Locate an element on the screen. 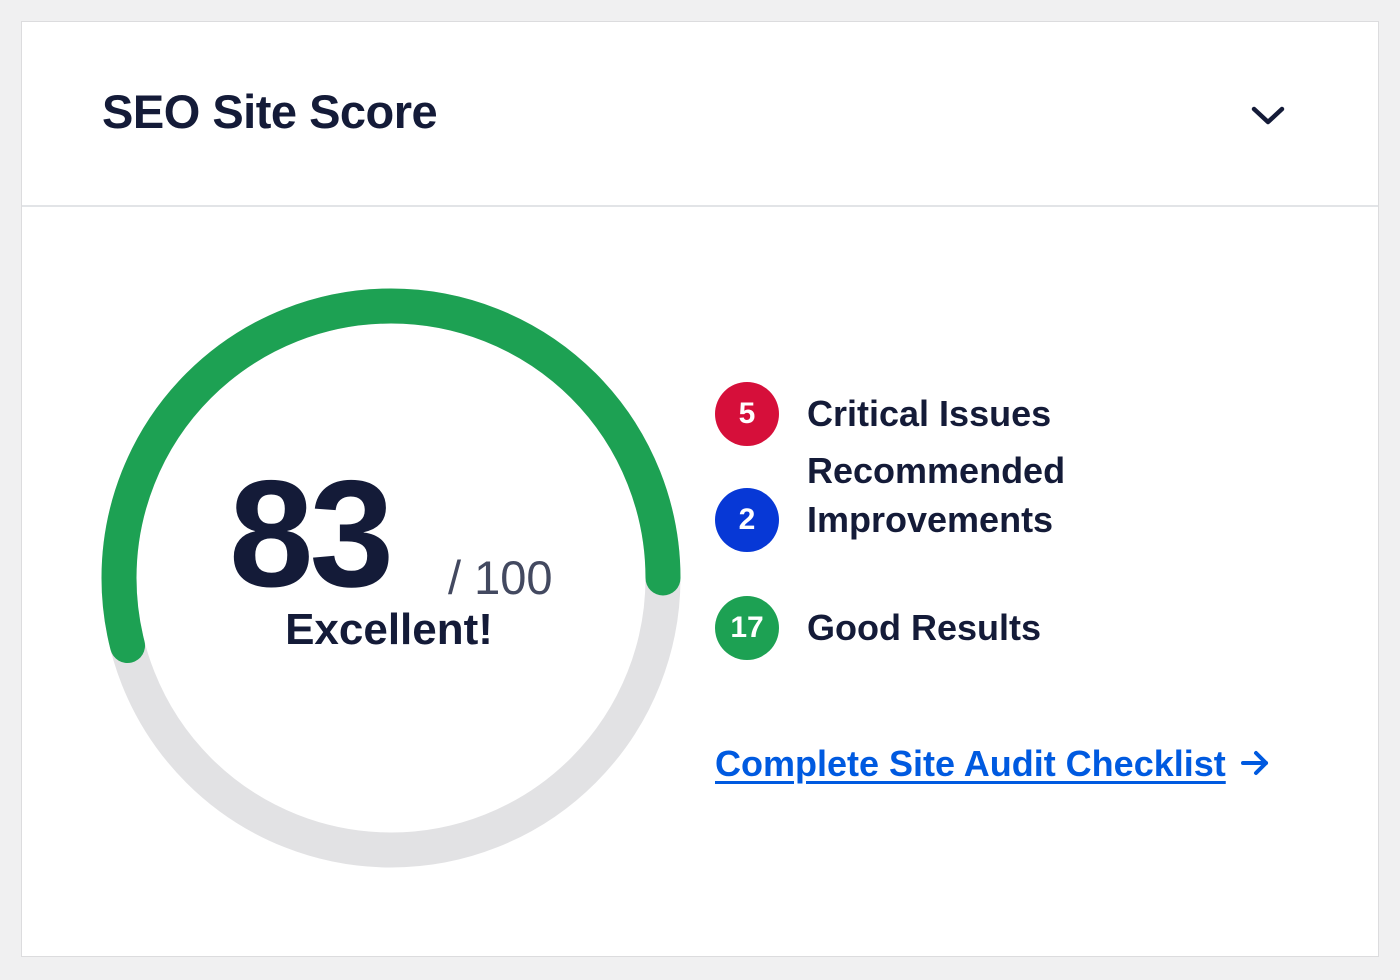 This screenshot has height=980, width=1400. good-results-label: Good Results is located at coordinates (924, 627).